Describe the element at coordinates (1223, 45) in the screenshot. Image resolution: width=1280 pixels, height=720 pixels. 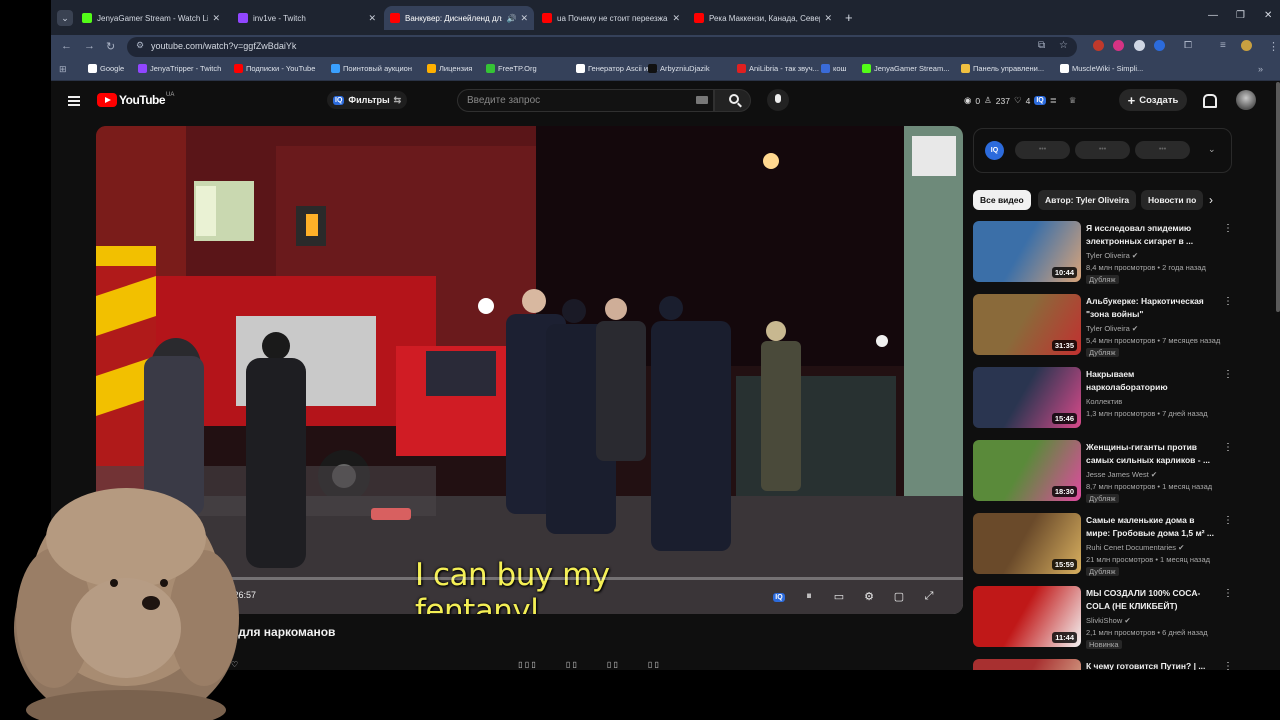
I see `sidebar-icon: ≡` at that location.